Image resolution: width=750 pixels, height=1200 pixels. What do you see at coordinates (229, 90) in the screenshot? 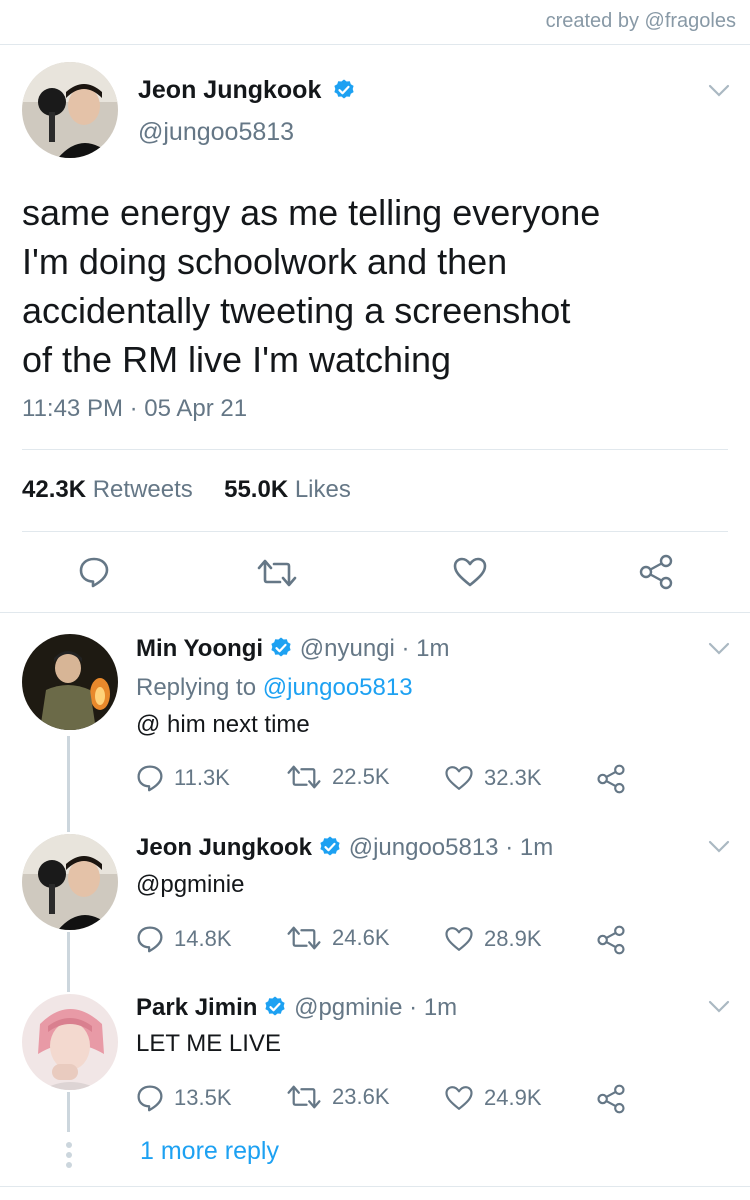
I see `author-name: Jeon Jungkook` at bounding box center [229, 90].